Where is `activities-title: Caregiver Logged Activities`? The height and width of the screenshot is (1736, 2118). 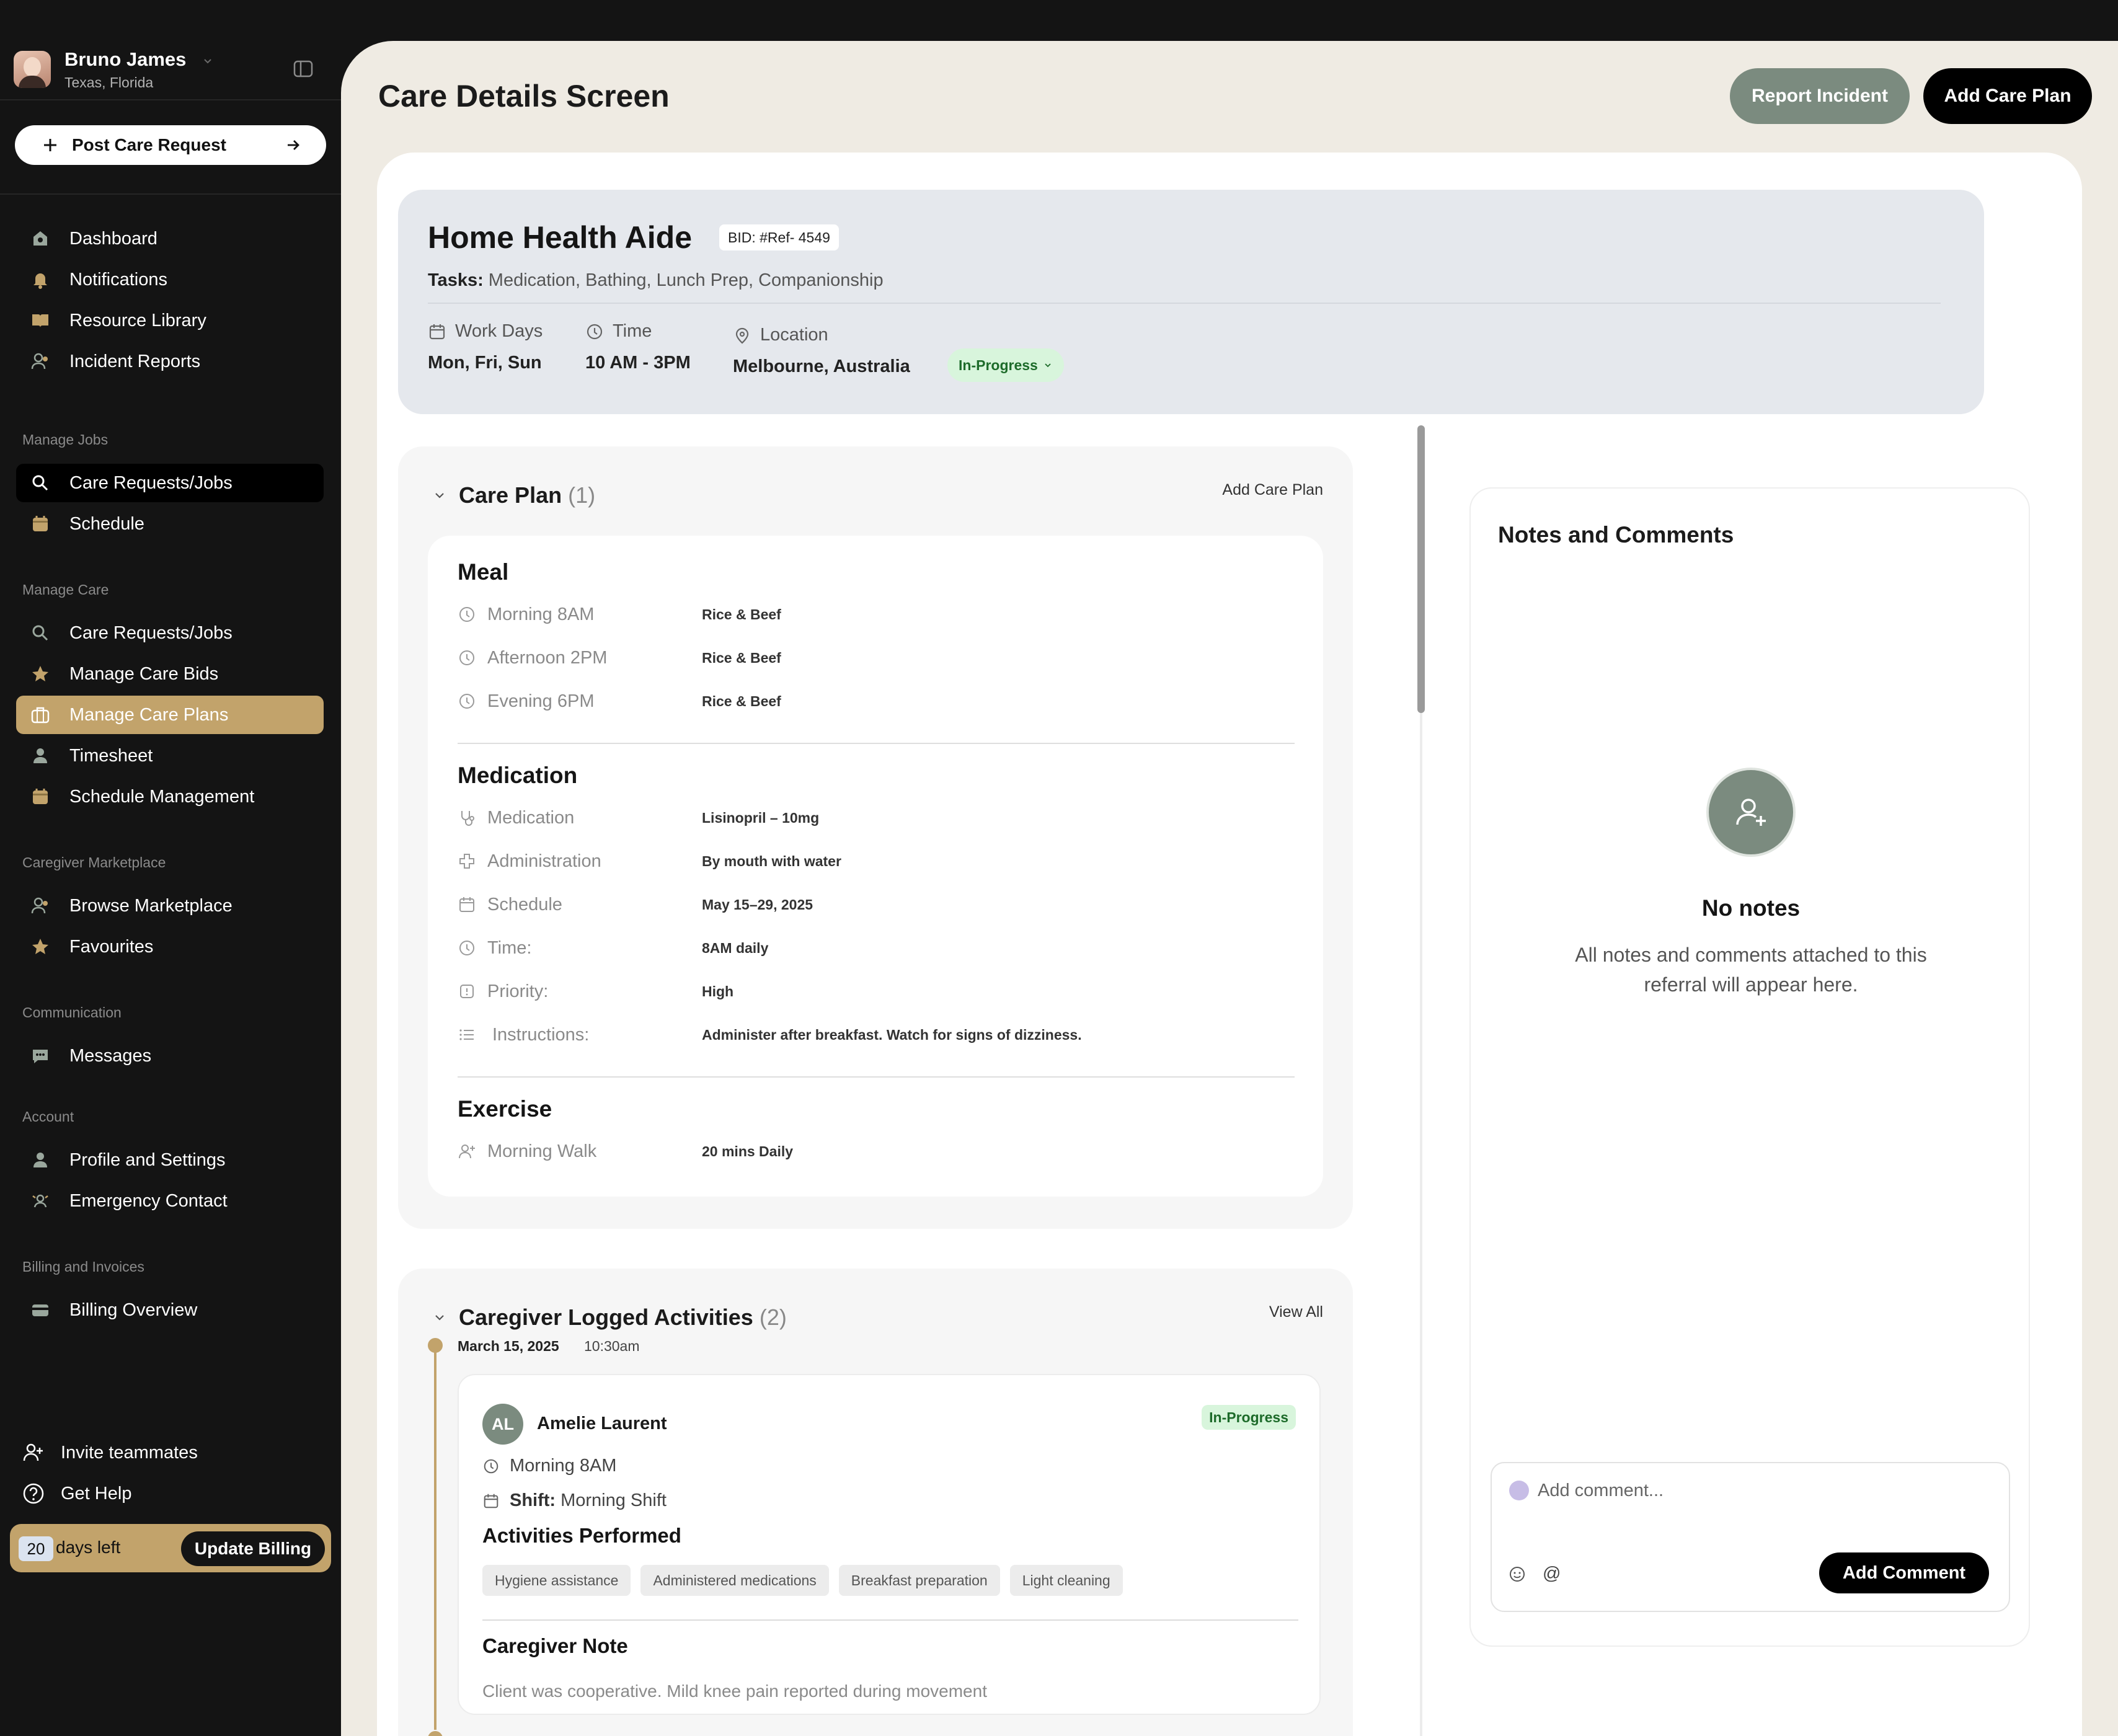 activities-title: Caregiver Logged Activities is located at coordinates (606, 1317).